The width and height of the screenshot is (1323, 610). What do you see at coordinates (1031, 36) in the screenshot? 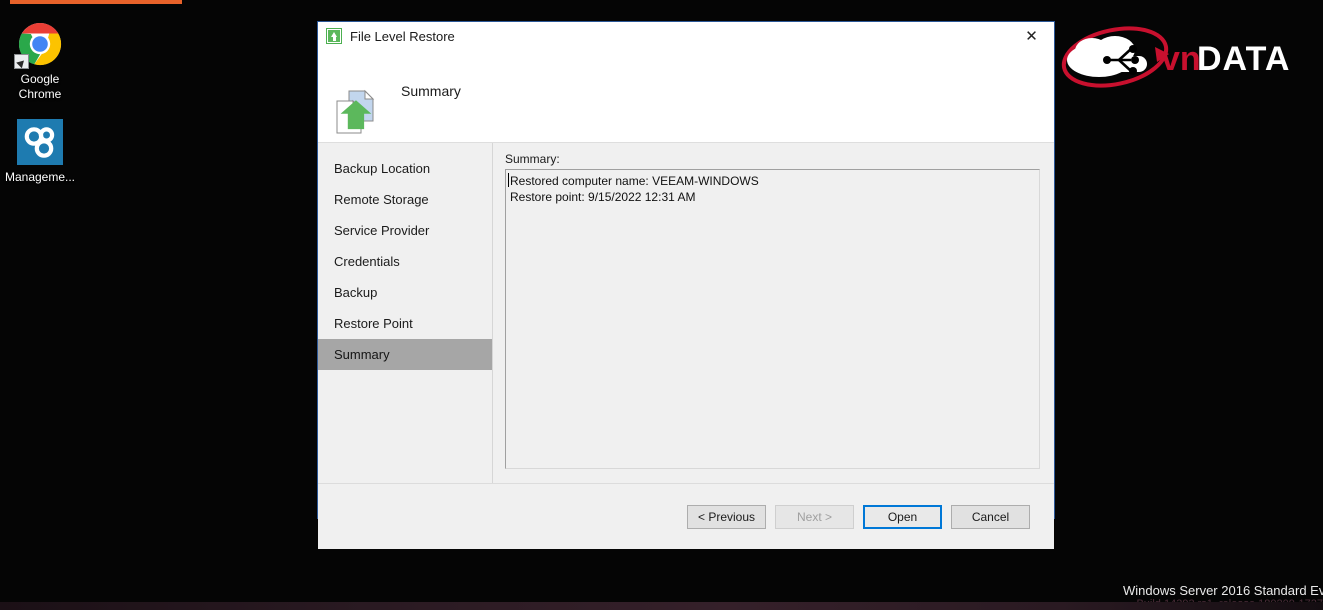
I see `close-icon: ✕` at bounding box center [1031, 36].